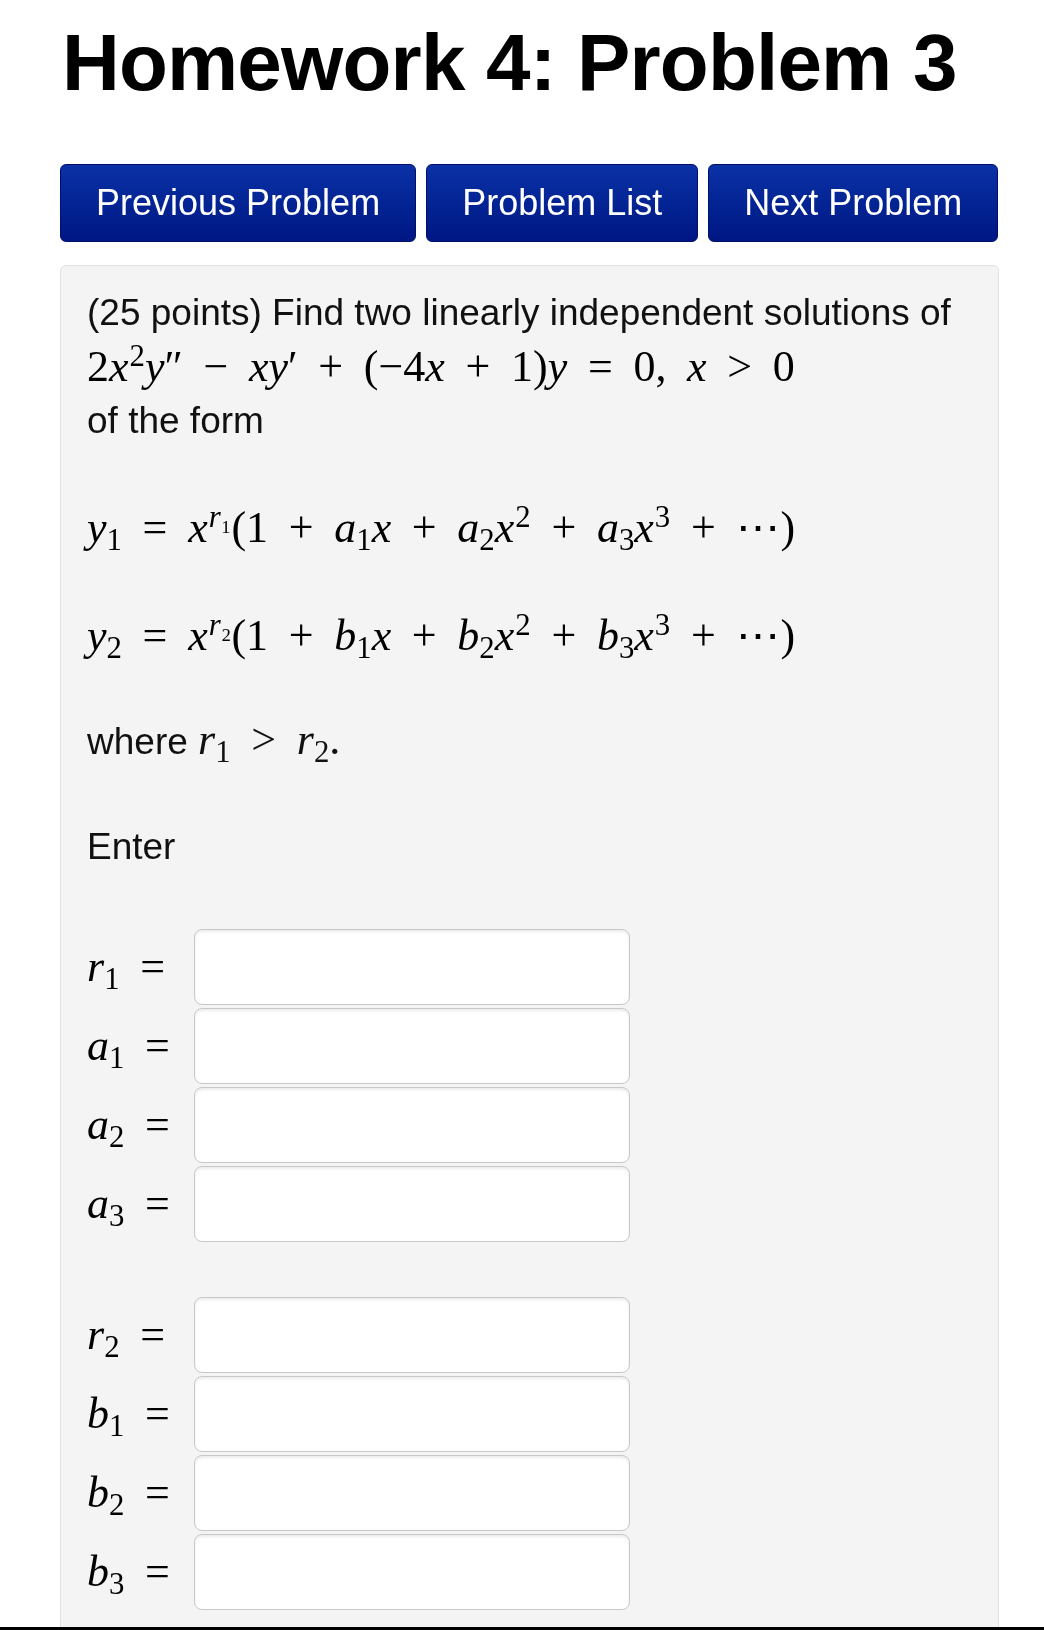  I want to click on problem-text: (25 points) Find two linearly independent solutions of, so click(519, 313).